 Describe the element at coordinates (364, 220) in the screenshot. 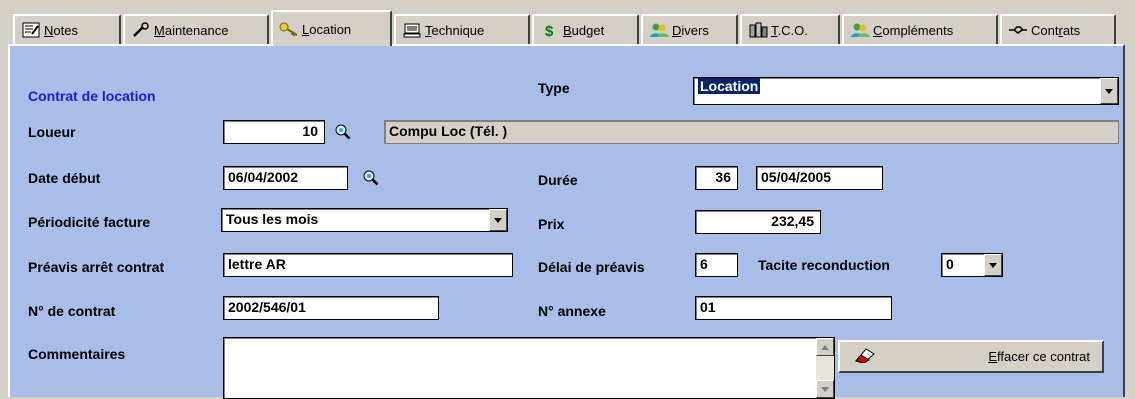

I see `periodicite-combobox: Tous les mois` at that location.